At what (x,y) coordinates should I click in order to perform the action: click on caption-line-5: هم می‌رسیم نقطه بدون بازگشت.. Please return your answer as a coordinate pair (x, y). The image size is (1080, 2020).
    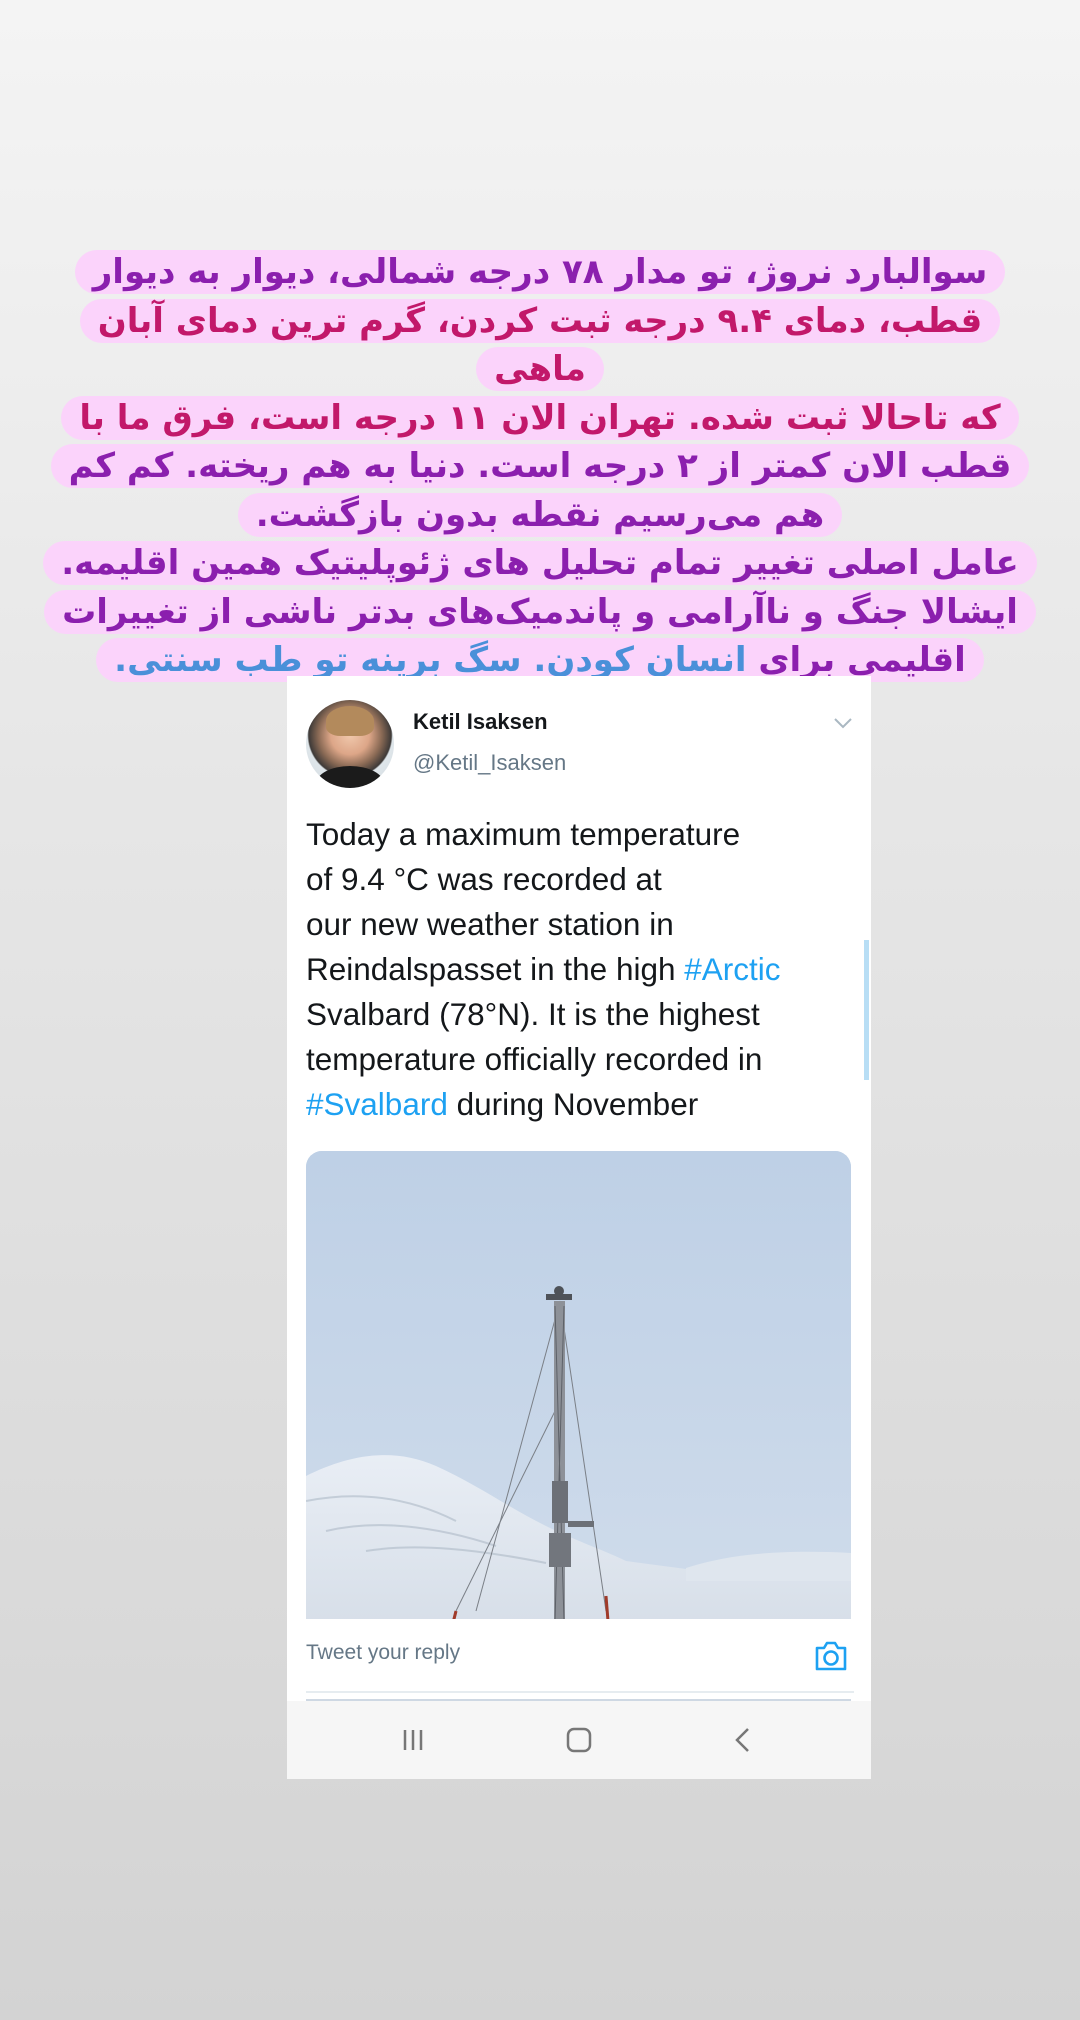
    Looking at the image, I should click on (540, 515).